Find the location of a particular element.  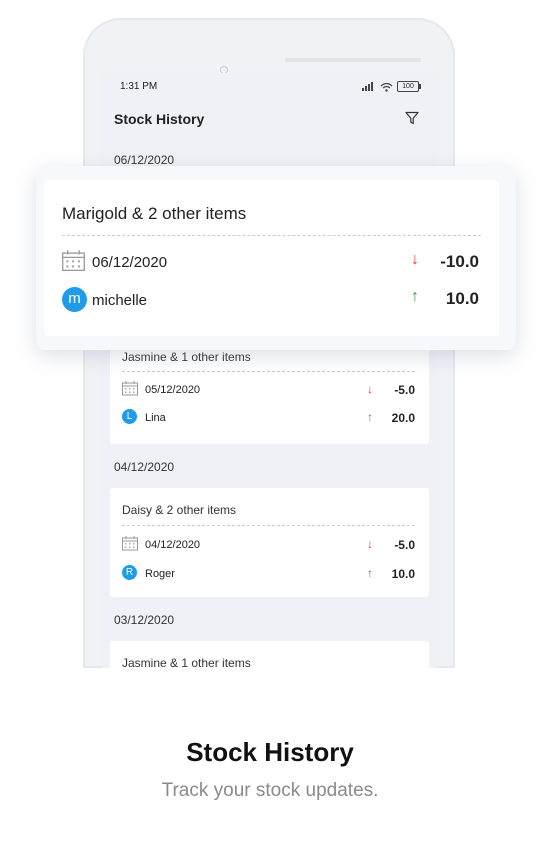

avatar: m is located at coordinates (74, 299).